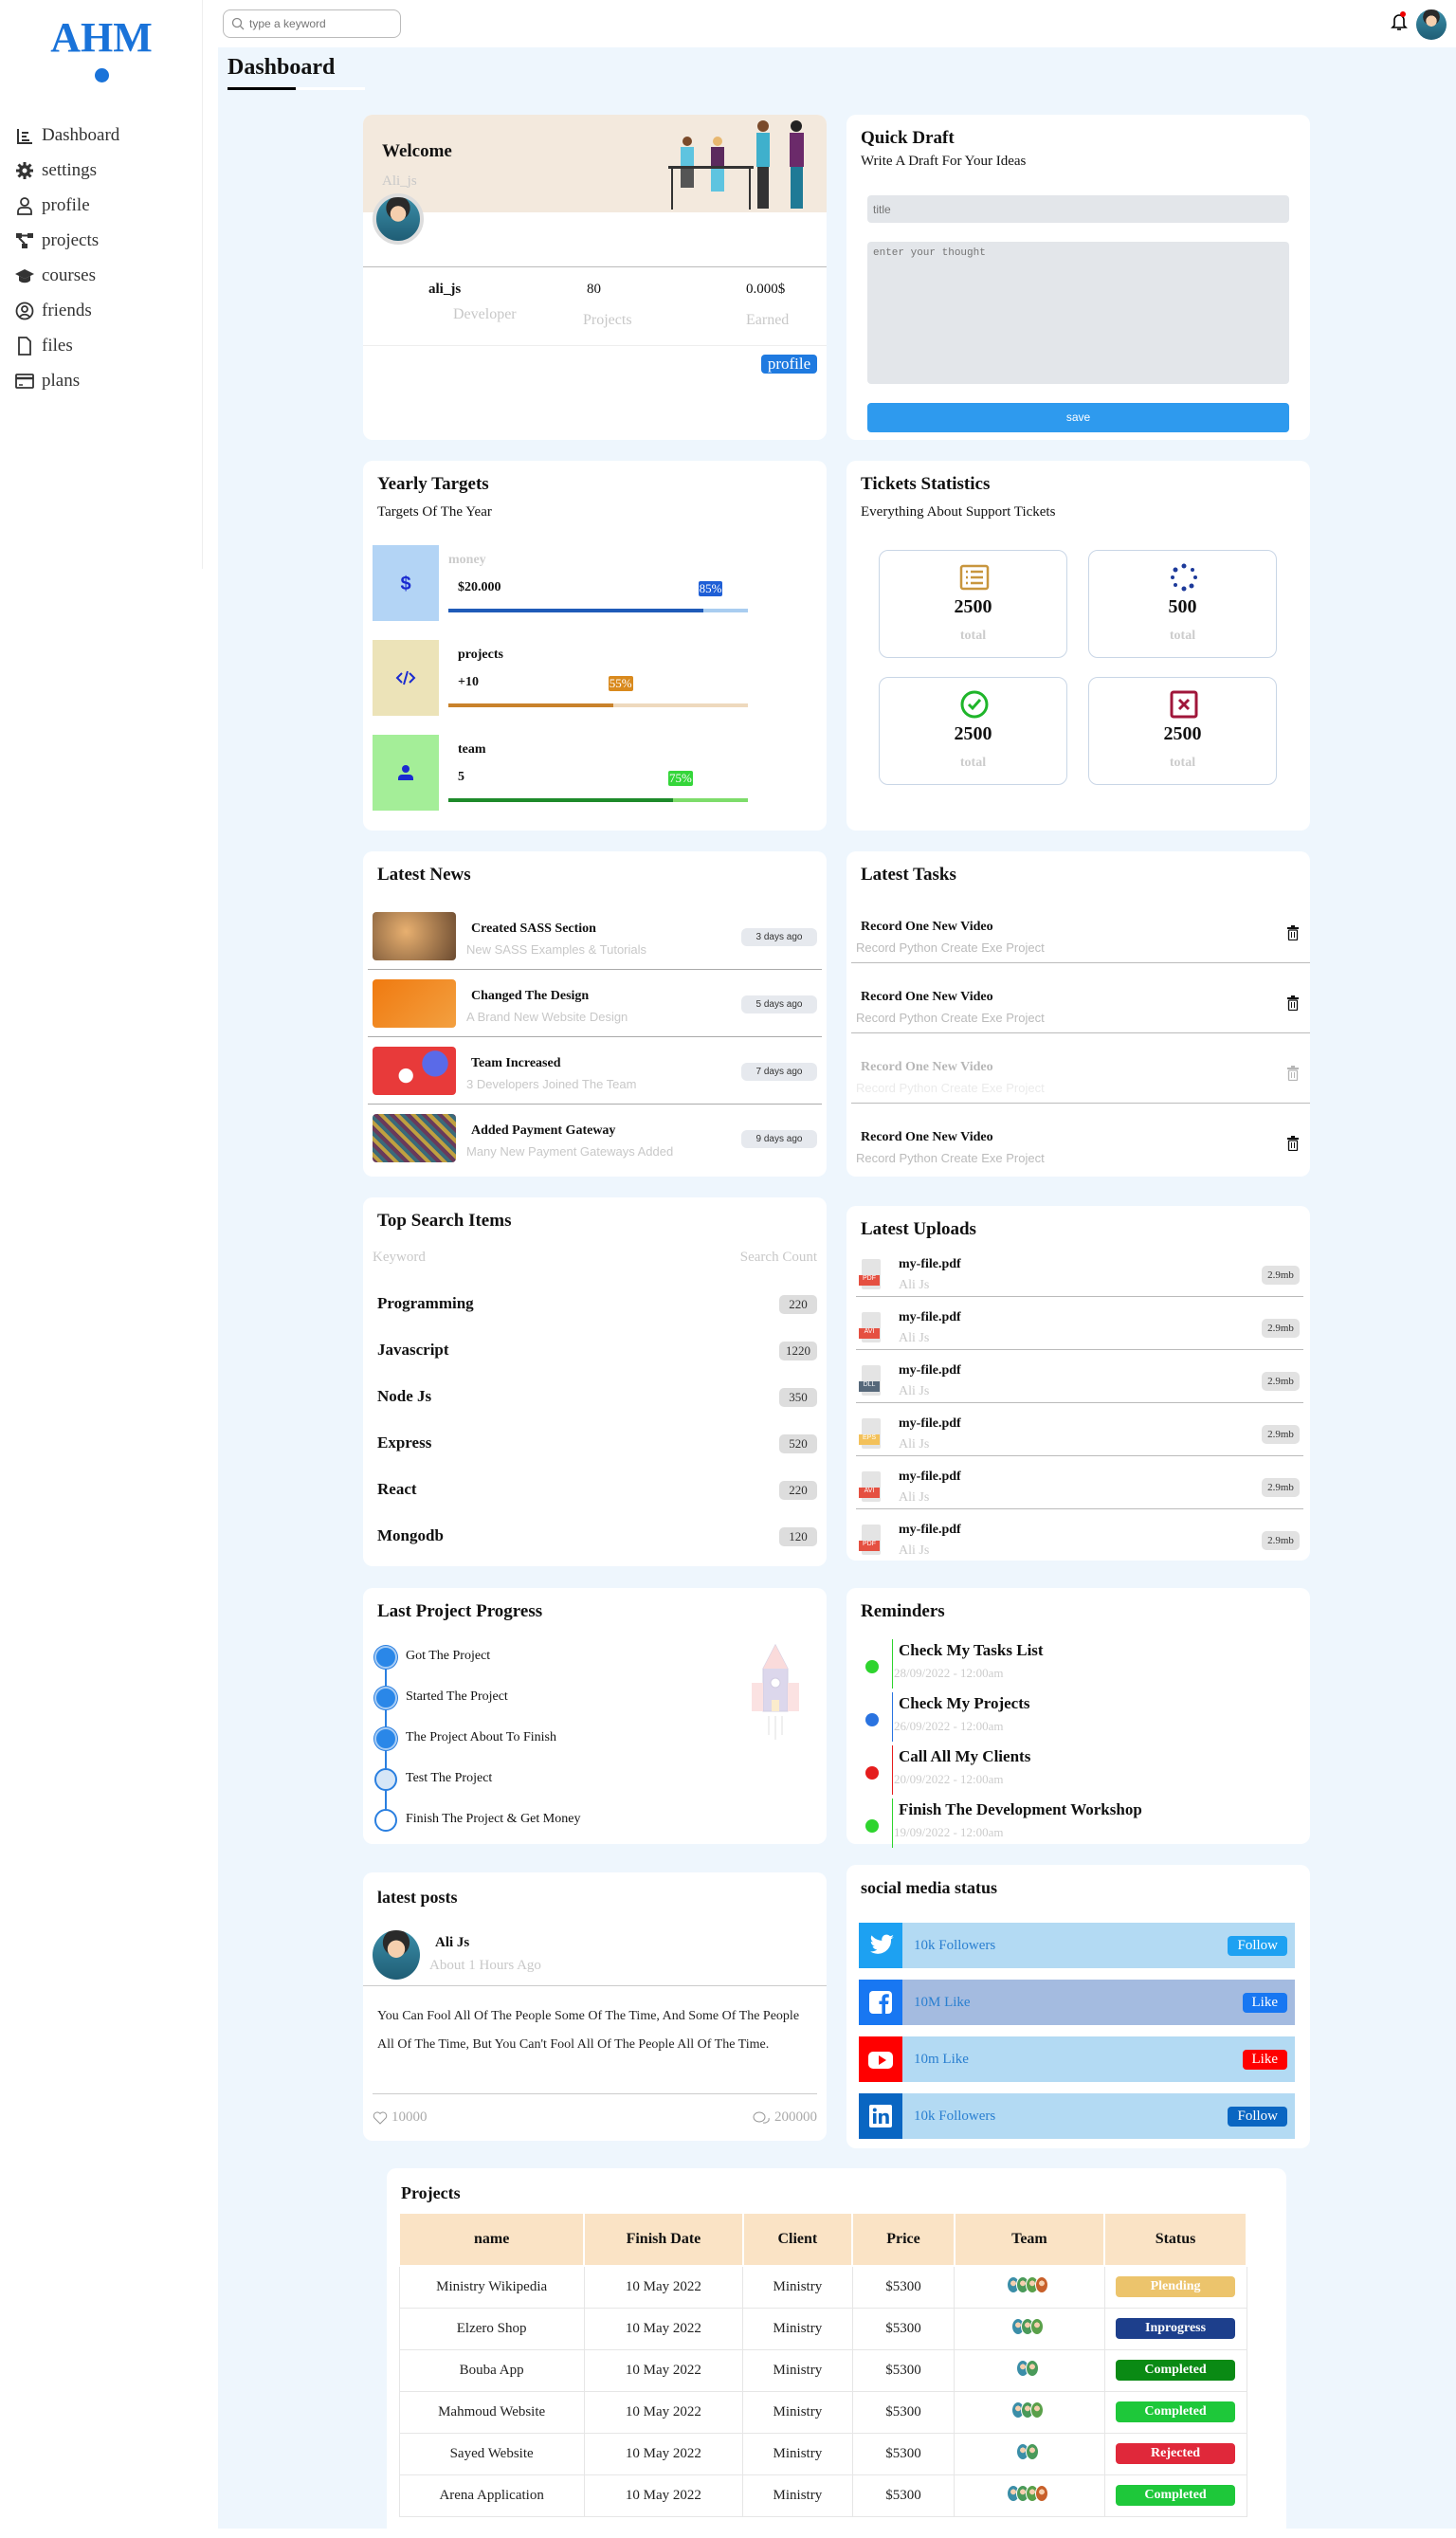  What do you see at coordinates (926, 484) in the screenshot?
I see `tickets-title: Tickets Statistics` at bounding box center [926, 484].